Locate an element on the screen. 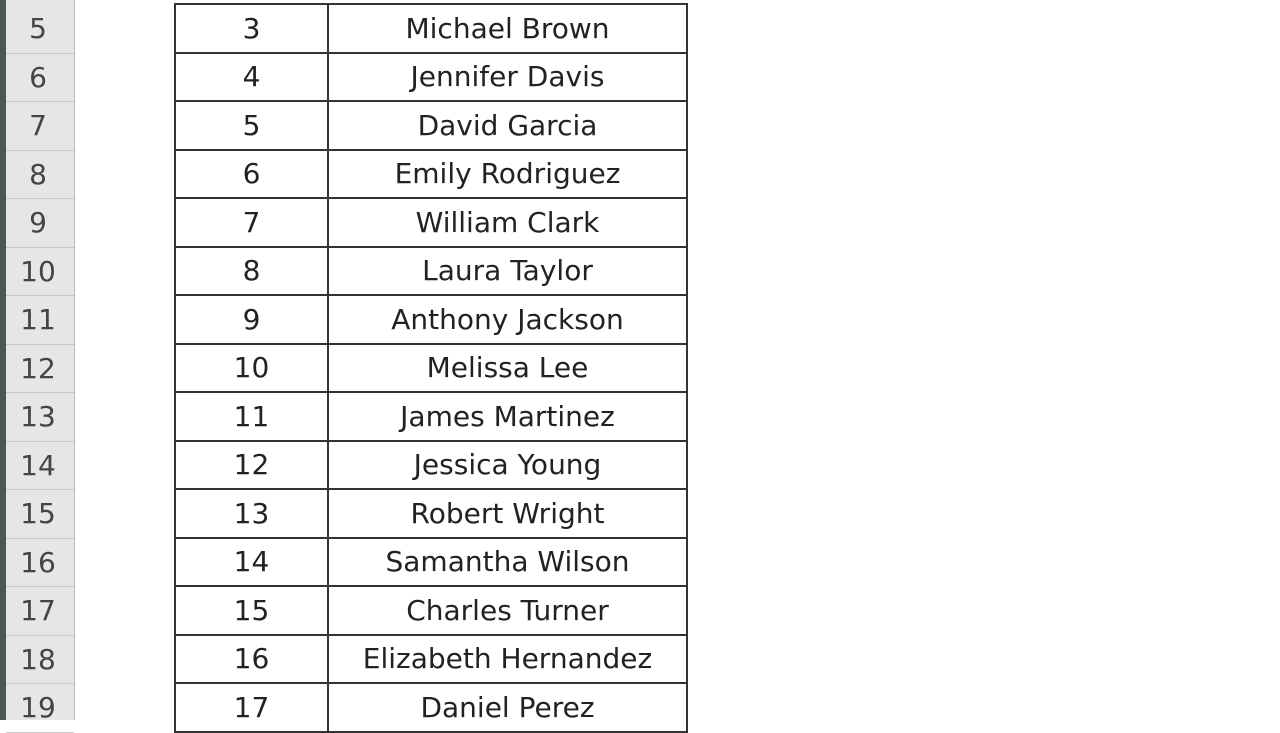 The height and width of the screenshot is (733, 1280). table-row: 12 Jessica Young is located at coordinates (431, 465).